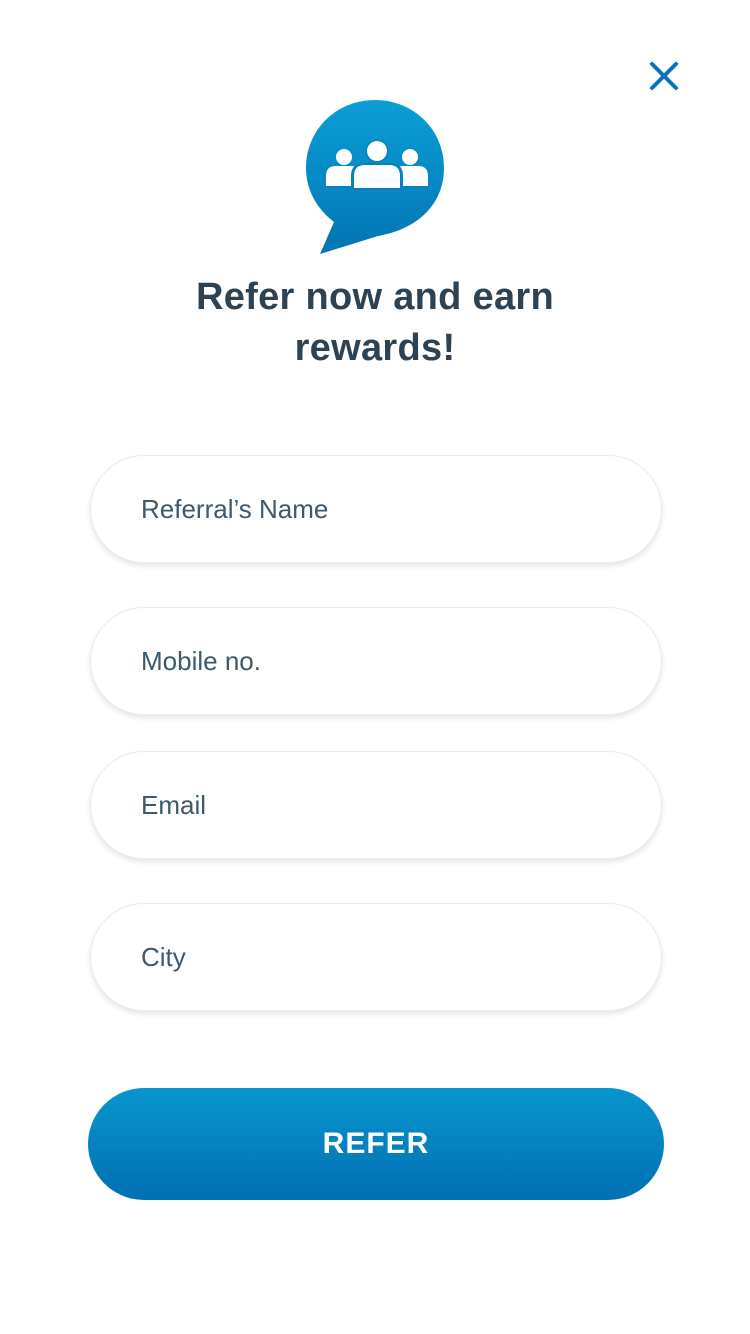  I want to click on group-chat-bubble-icon, so click(375, 177).